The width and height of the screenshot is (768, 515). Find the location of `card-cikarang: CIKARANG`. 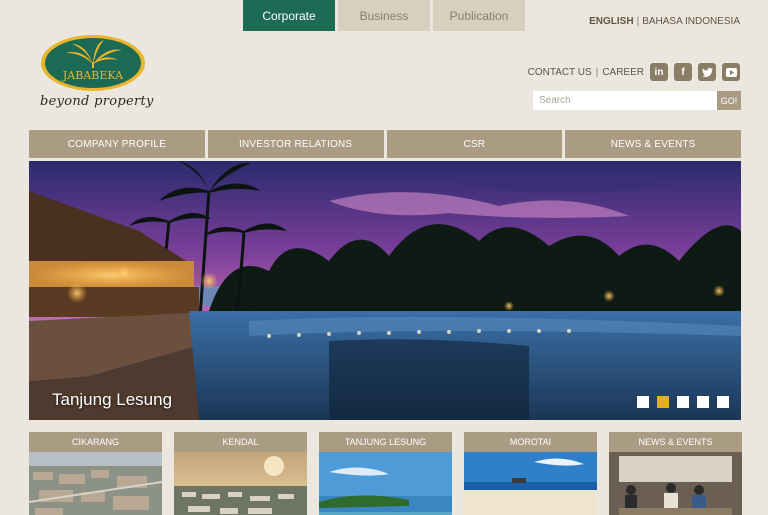

card-cikarang: CIKARANG is located at coordinates (95, 473).